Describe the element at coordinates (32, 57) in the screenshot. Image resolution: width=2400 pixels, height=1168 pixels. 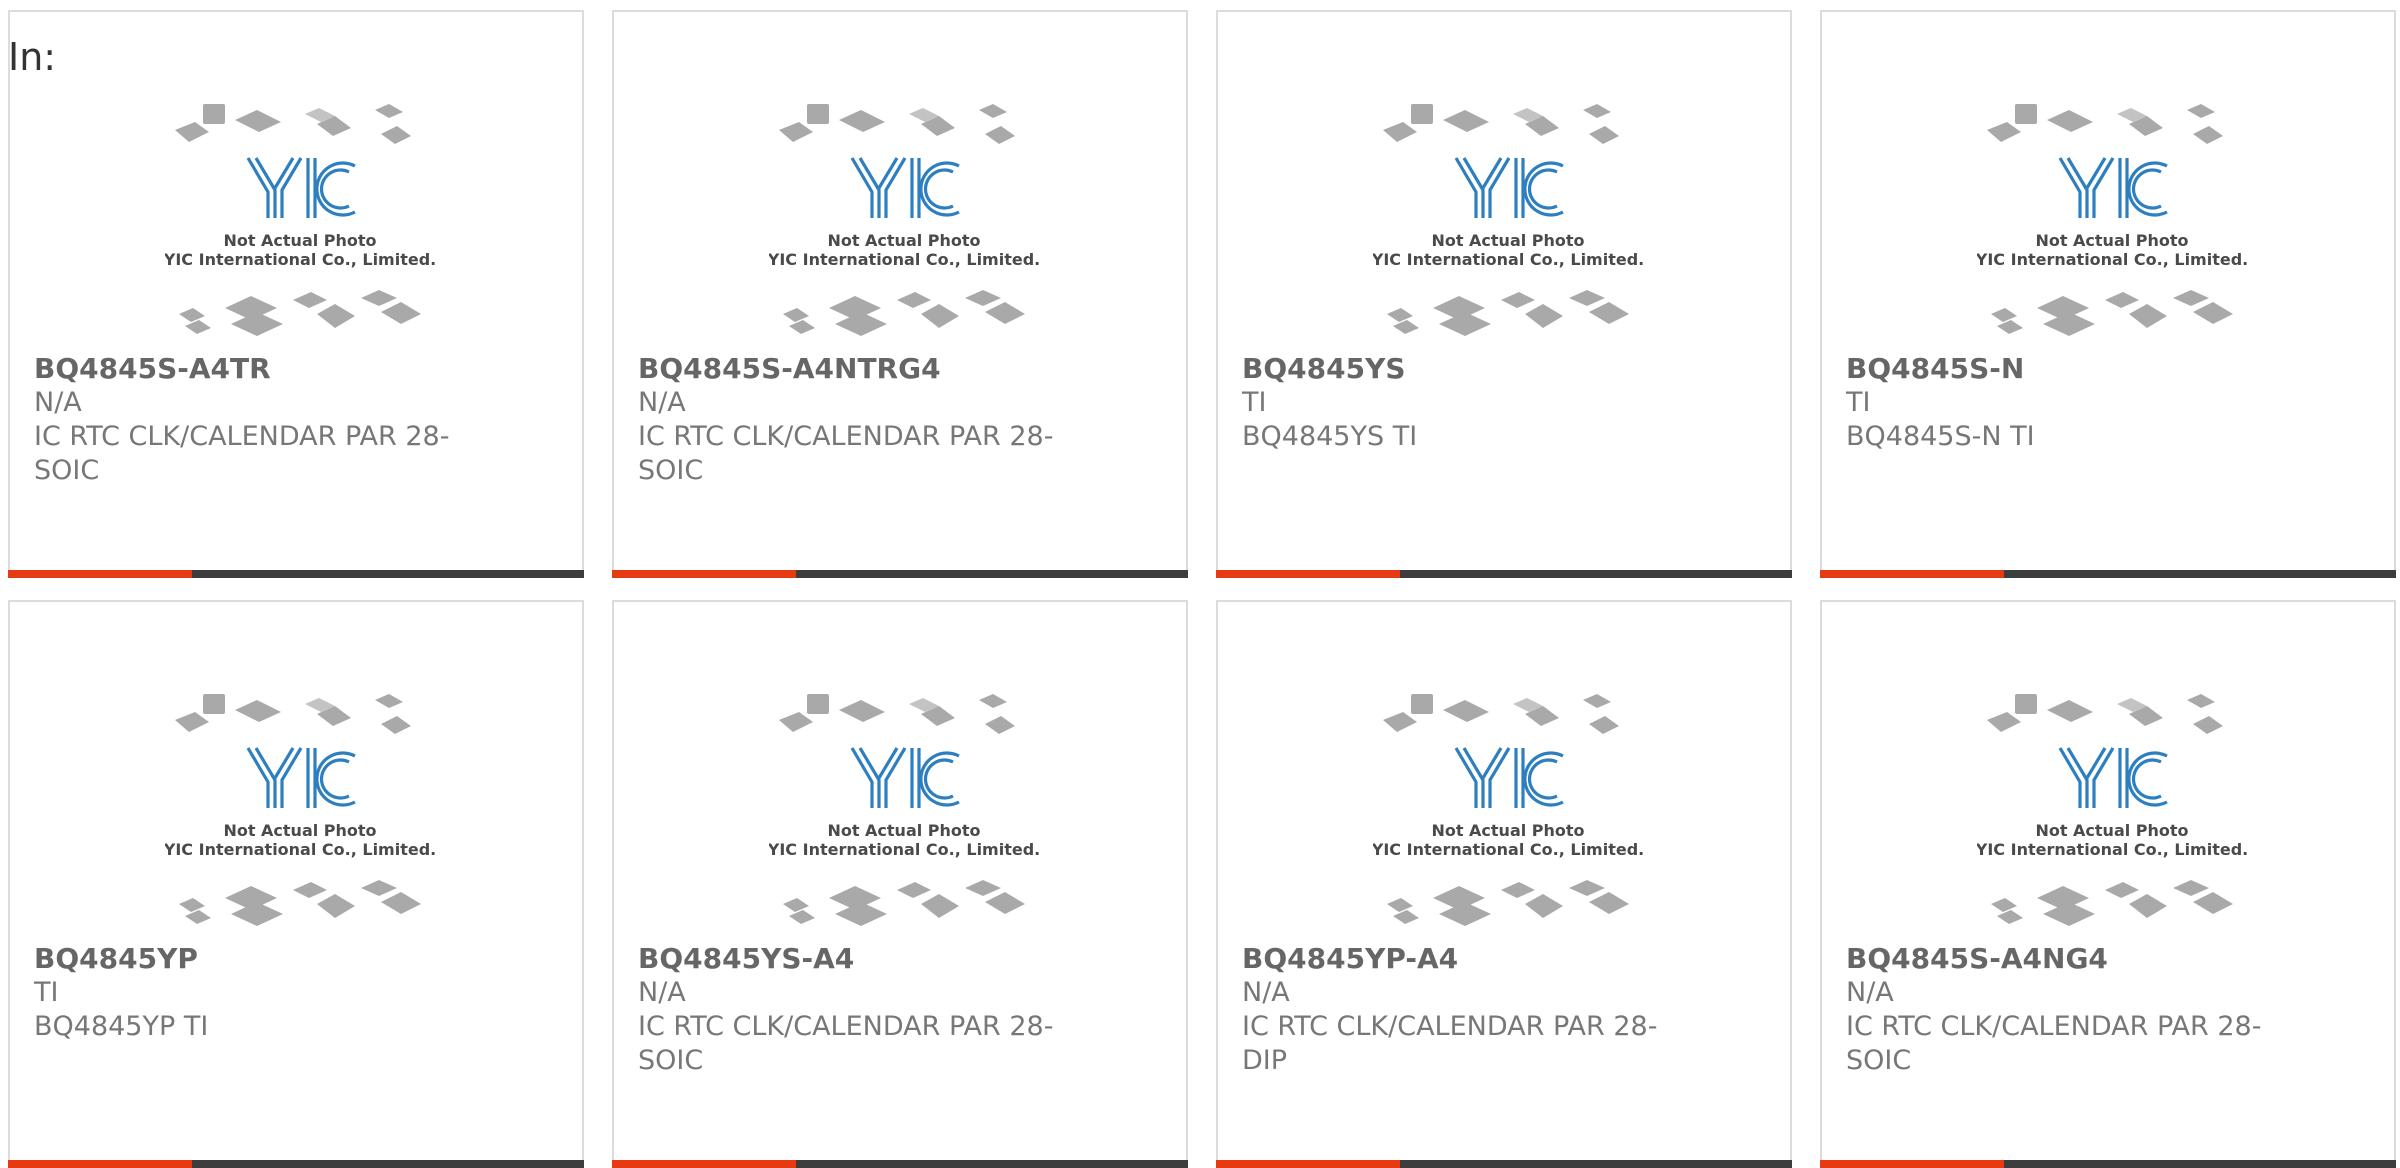
I see `in-label: In:` at that location.